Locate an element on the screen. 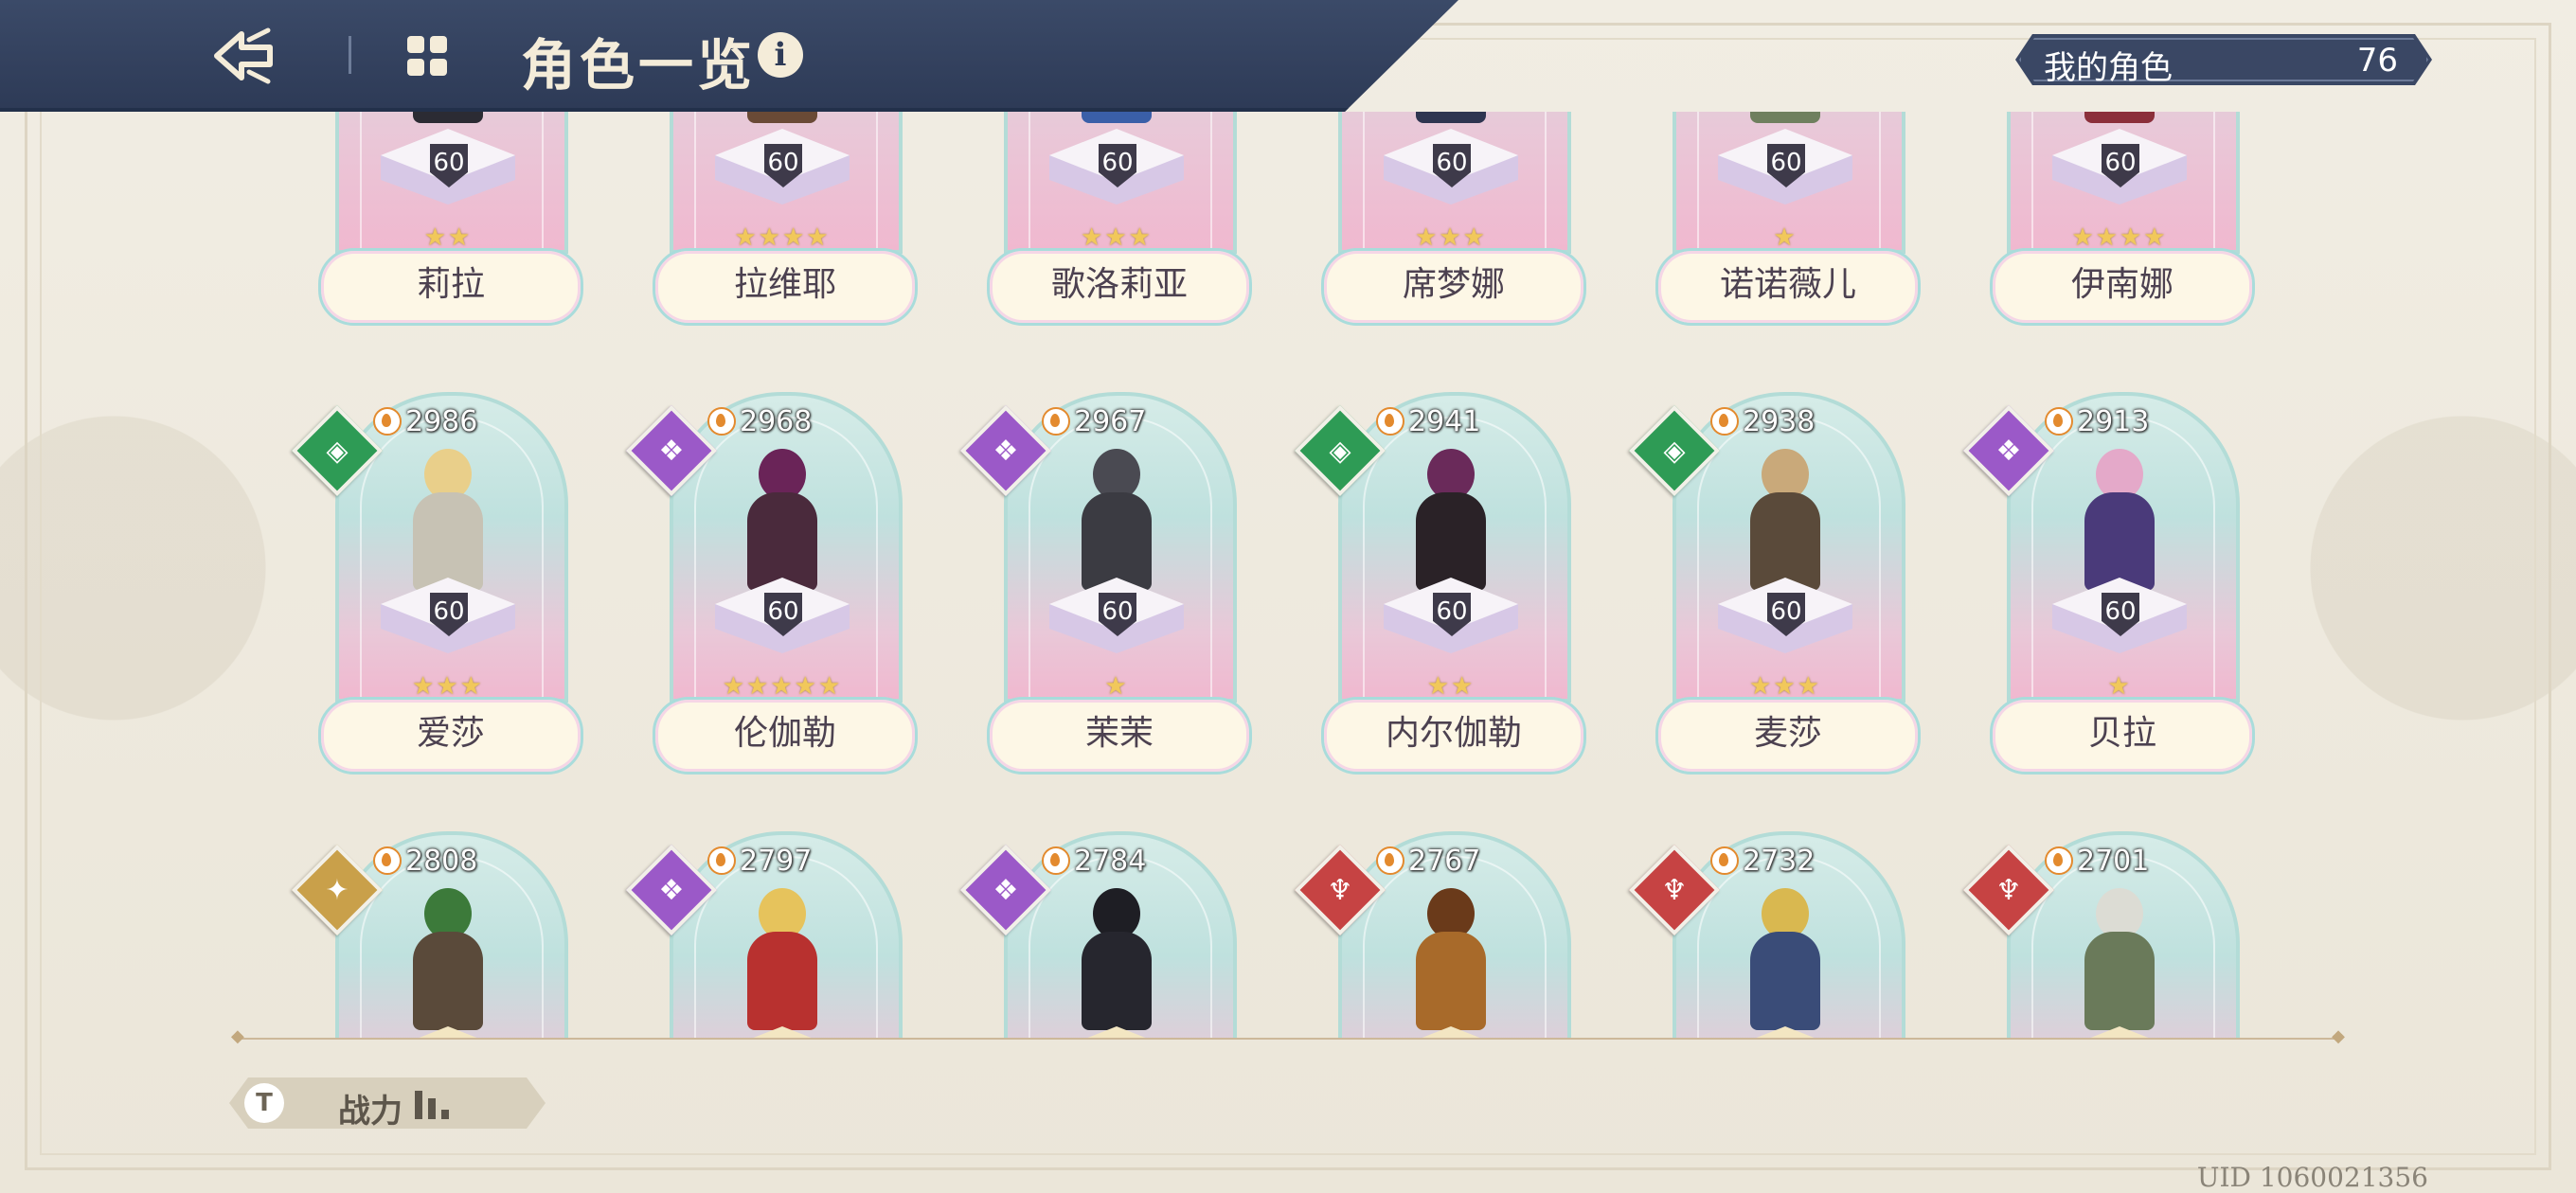  power-value: 2913 is located at coordinates (2097, 421).